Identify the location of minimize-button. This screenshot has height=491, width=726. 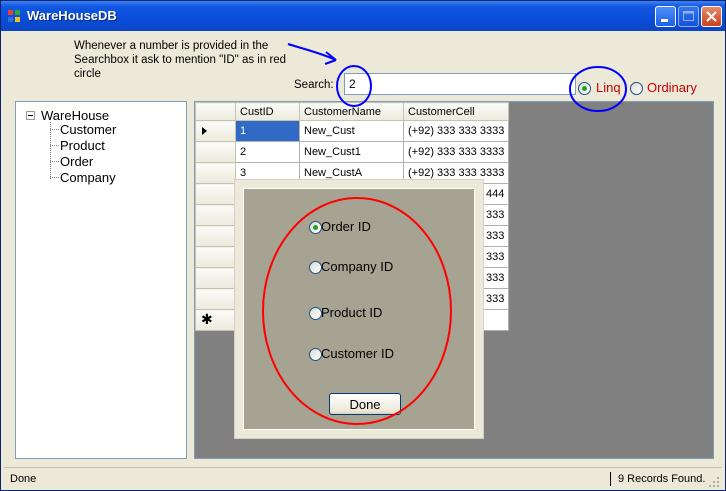
(665, 16).